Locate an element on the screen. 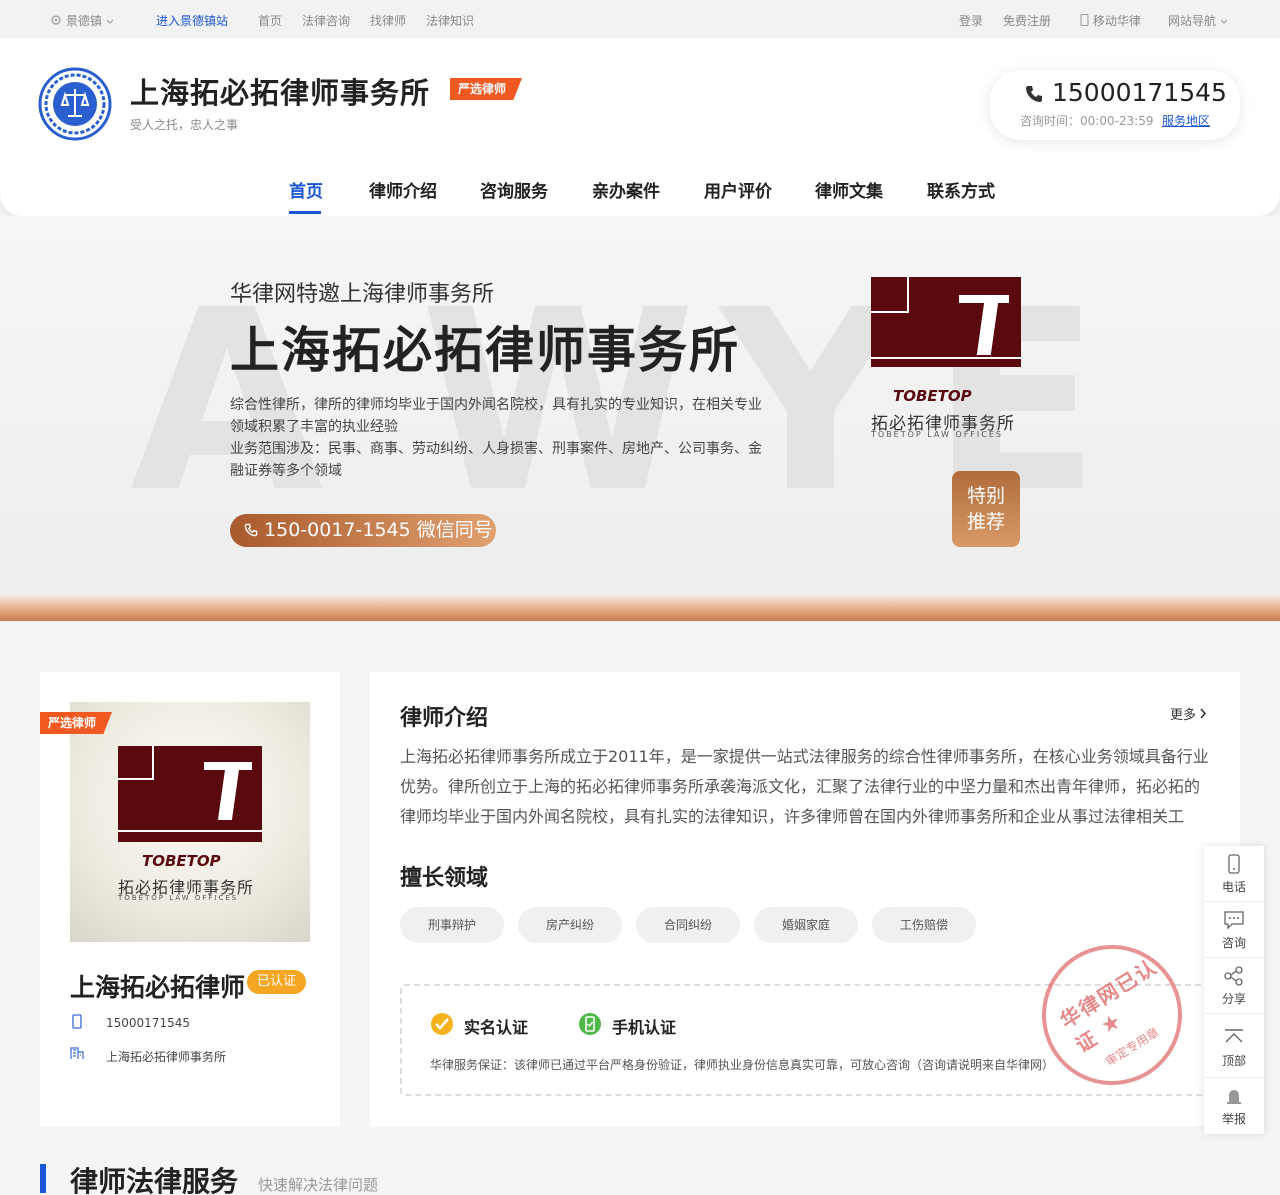  chat-bubble-icon is located at coordinates (1234, 920).